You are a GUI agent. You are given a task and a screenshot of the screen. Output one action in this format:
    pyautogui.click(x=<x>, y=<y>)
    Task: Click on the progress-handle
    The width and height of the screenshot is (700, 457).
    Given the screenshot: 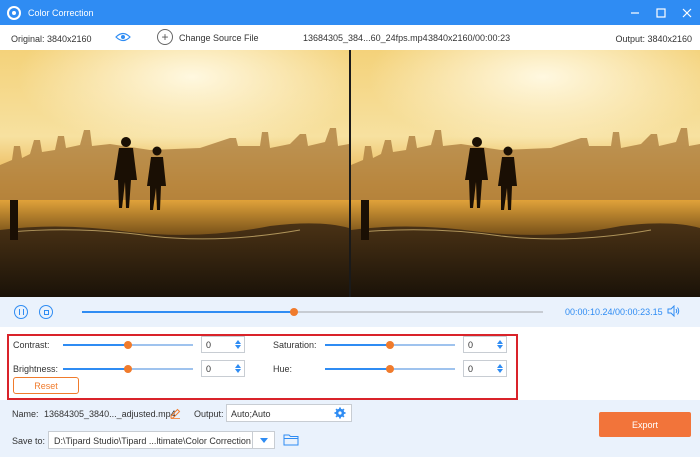 What is the action you would take?
    pyautogui.click(x=294, y=312)
    